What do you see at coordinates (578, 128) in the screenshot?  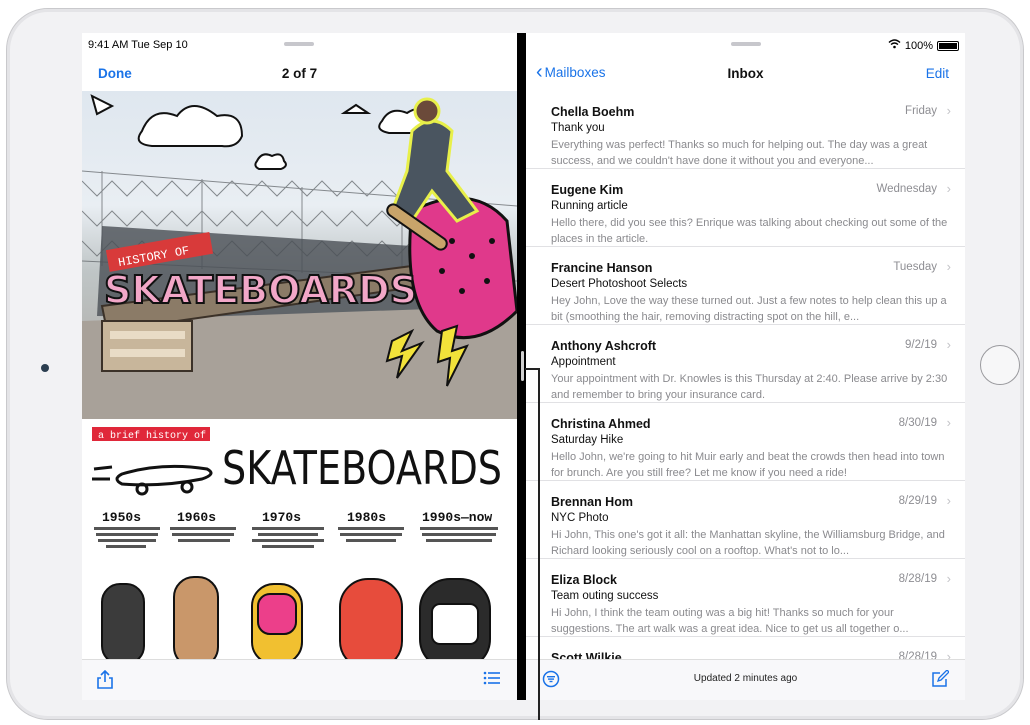 I see `mail-subject: Thank you` at bounding box center [578, 128].